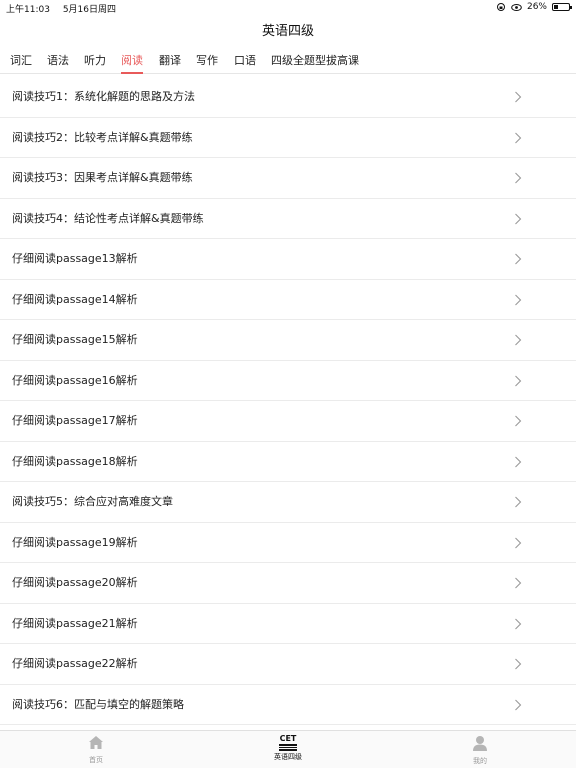 This screenshot has height=768, width=576. I want to click on list-item: 仔细阅读passage18解析, so click(288, 462).